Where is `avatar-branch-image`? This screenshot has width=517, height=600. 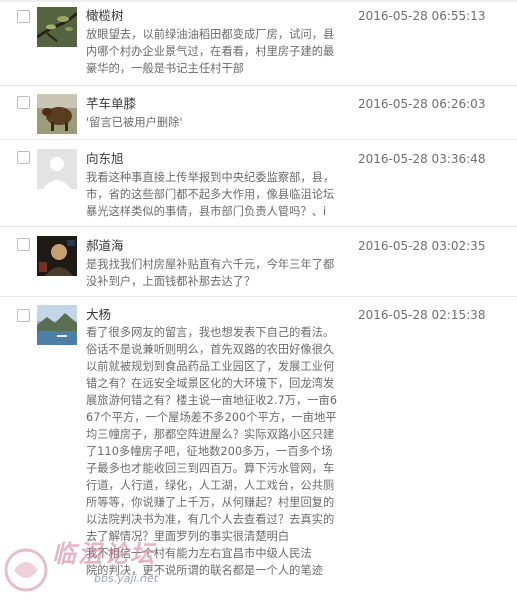 avatar-branch-image is located at coordinates (57, 27).